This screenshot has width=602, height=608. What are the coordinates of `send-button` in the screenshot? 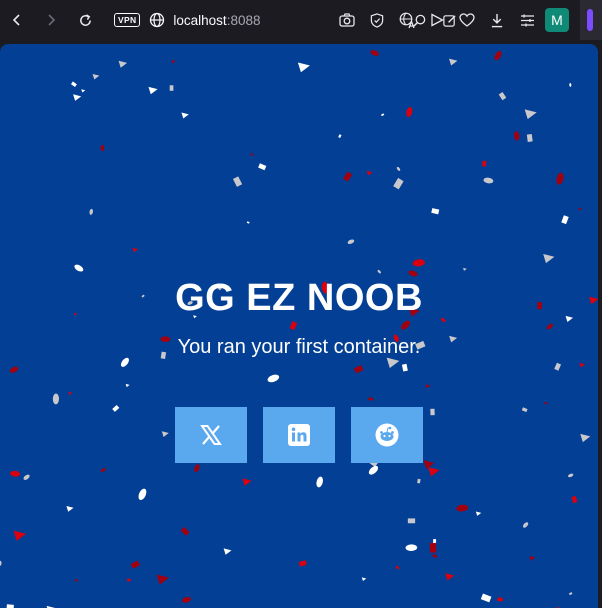 It's located at (437, 20).